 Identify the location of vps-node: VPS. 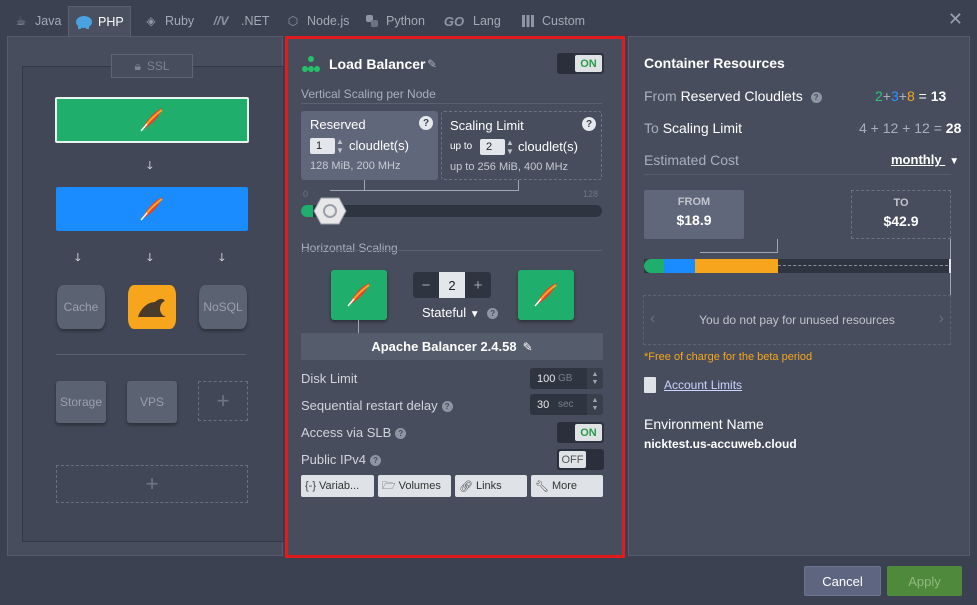
(152, 402).